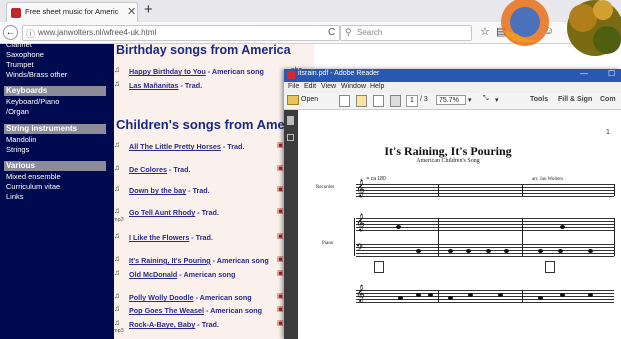 Image resolution: width=621 pixels, height=339 pixels. I want to click on pdf-title-bar: itsrain.pdf - Adobe Reader — ☐, so click(452, 75).